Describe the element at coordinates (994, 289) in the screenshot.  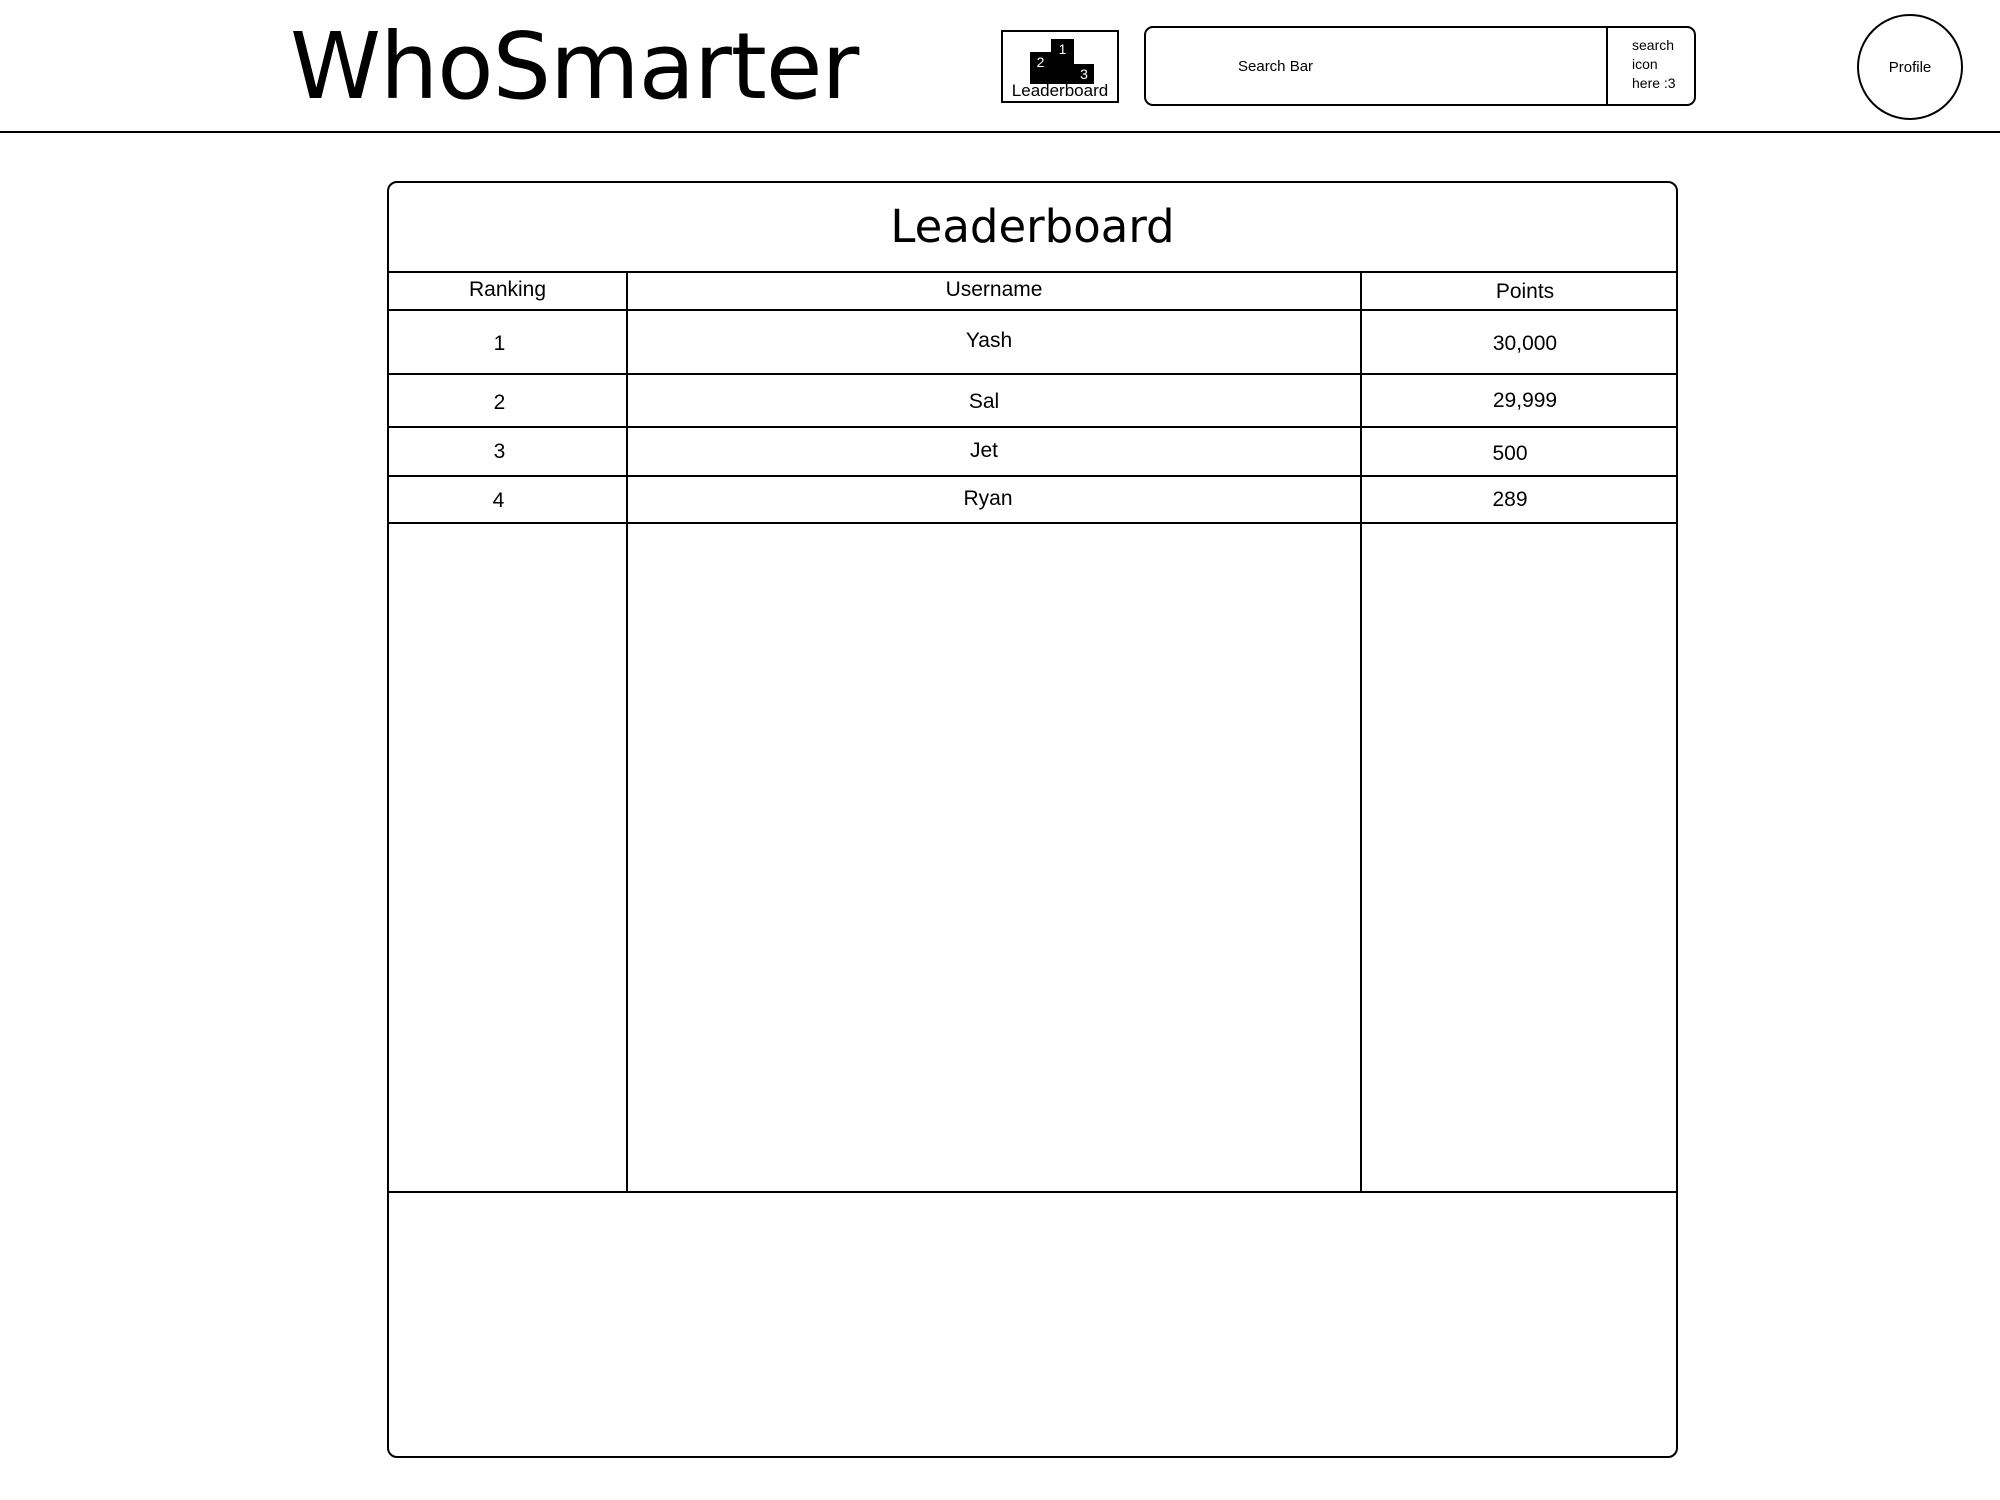
I see `column-header-username: Username` at that location.